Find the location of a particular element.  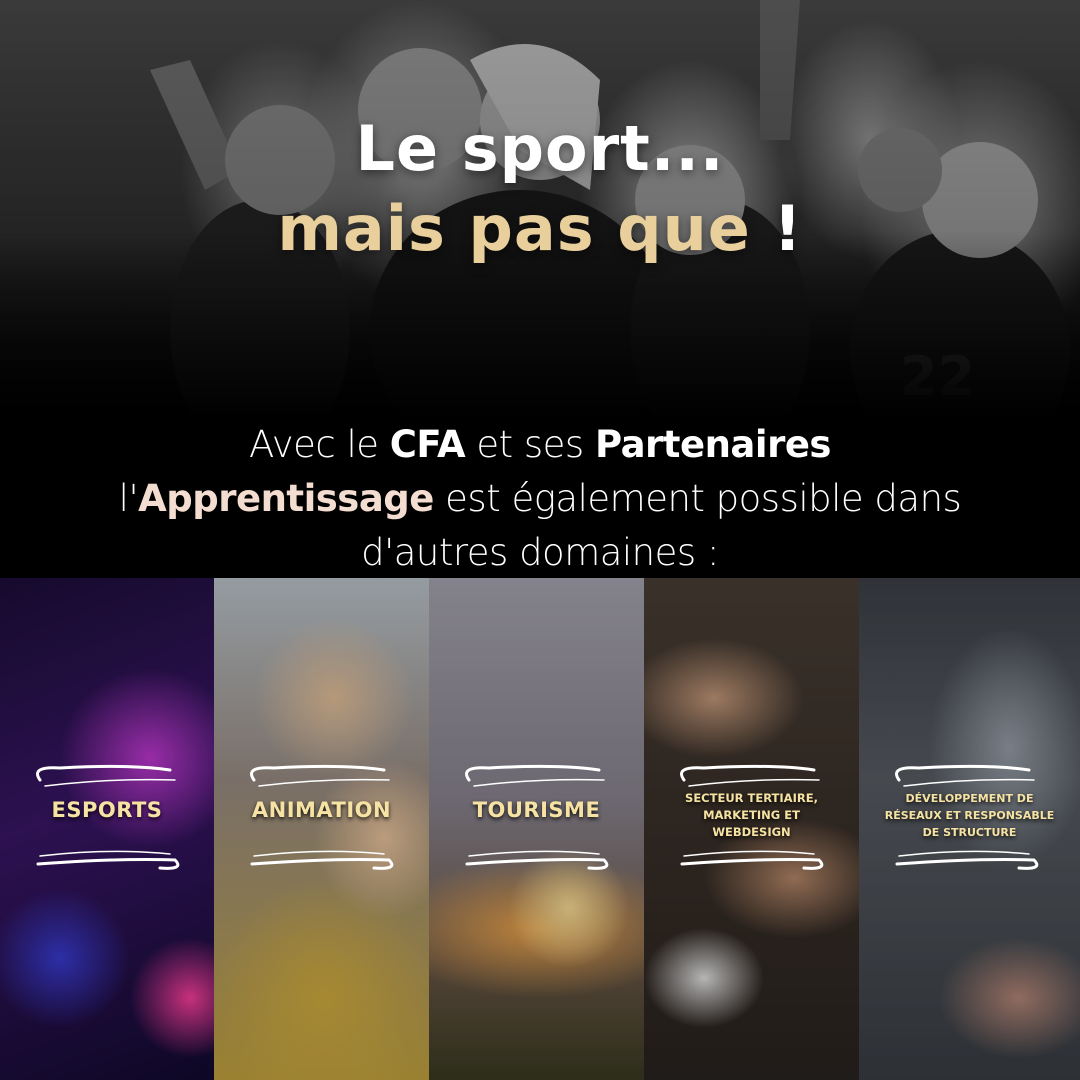

headline-line-2: mais pas que ! is located at coordinates (540, 228).